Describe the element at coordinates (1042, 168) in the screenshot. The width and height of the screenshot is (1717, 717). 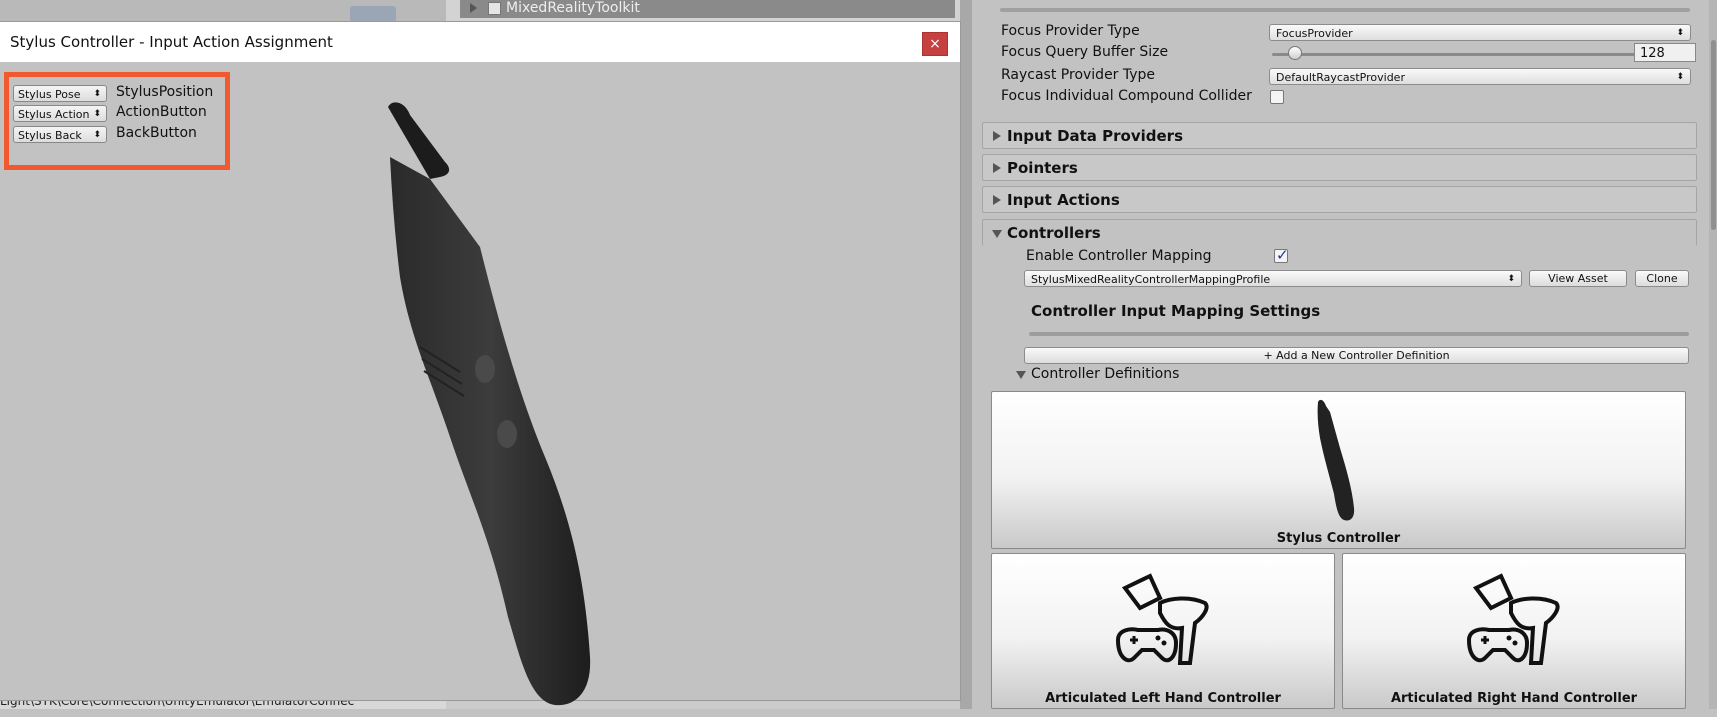
I see `section-label: Pointers` at that location.